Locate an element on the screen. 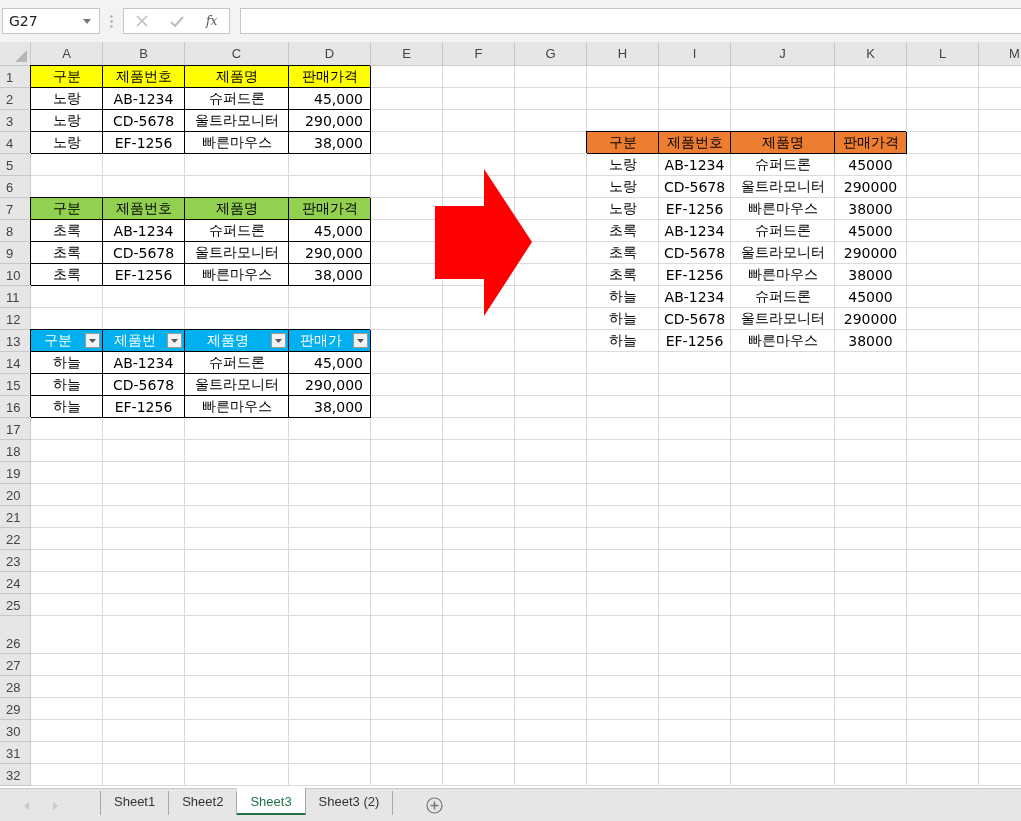 This screenshot has width=1021, height=821. row-header: 18 is located at coordinates (15, 451).